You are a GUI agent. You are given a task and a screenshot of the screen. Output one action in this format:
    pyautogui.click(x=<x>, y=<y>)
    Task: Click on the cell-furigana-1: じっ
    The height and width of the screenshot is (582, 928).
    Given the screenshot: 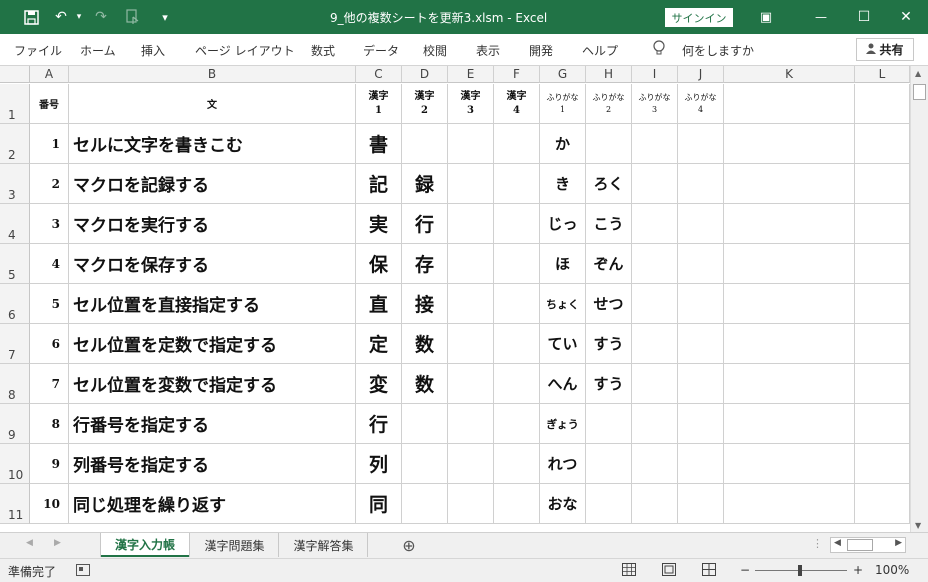 What is the action you would take?
    pyautogui.click(x=563, y=224)
    